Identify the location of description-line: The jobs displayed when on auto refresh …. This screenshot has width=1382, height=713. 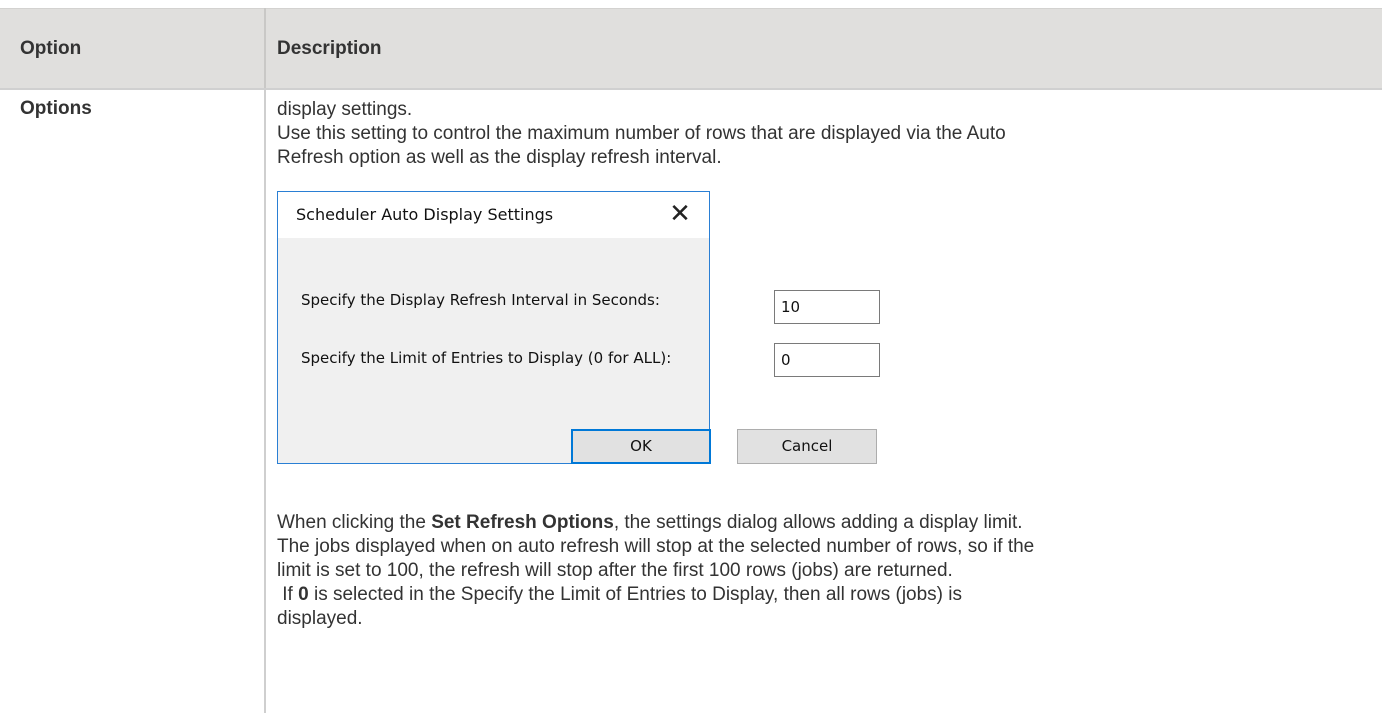
(656, 546).